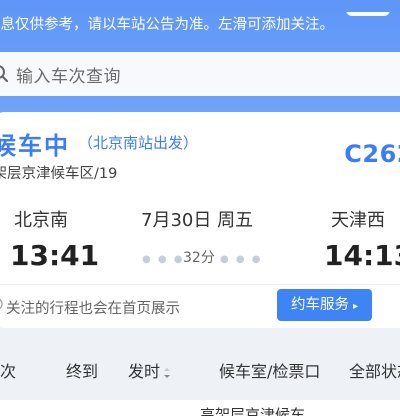  I want to click on search-input: 输入车次查询, so click(68, 74).